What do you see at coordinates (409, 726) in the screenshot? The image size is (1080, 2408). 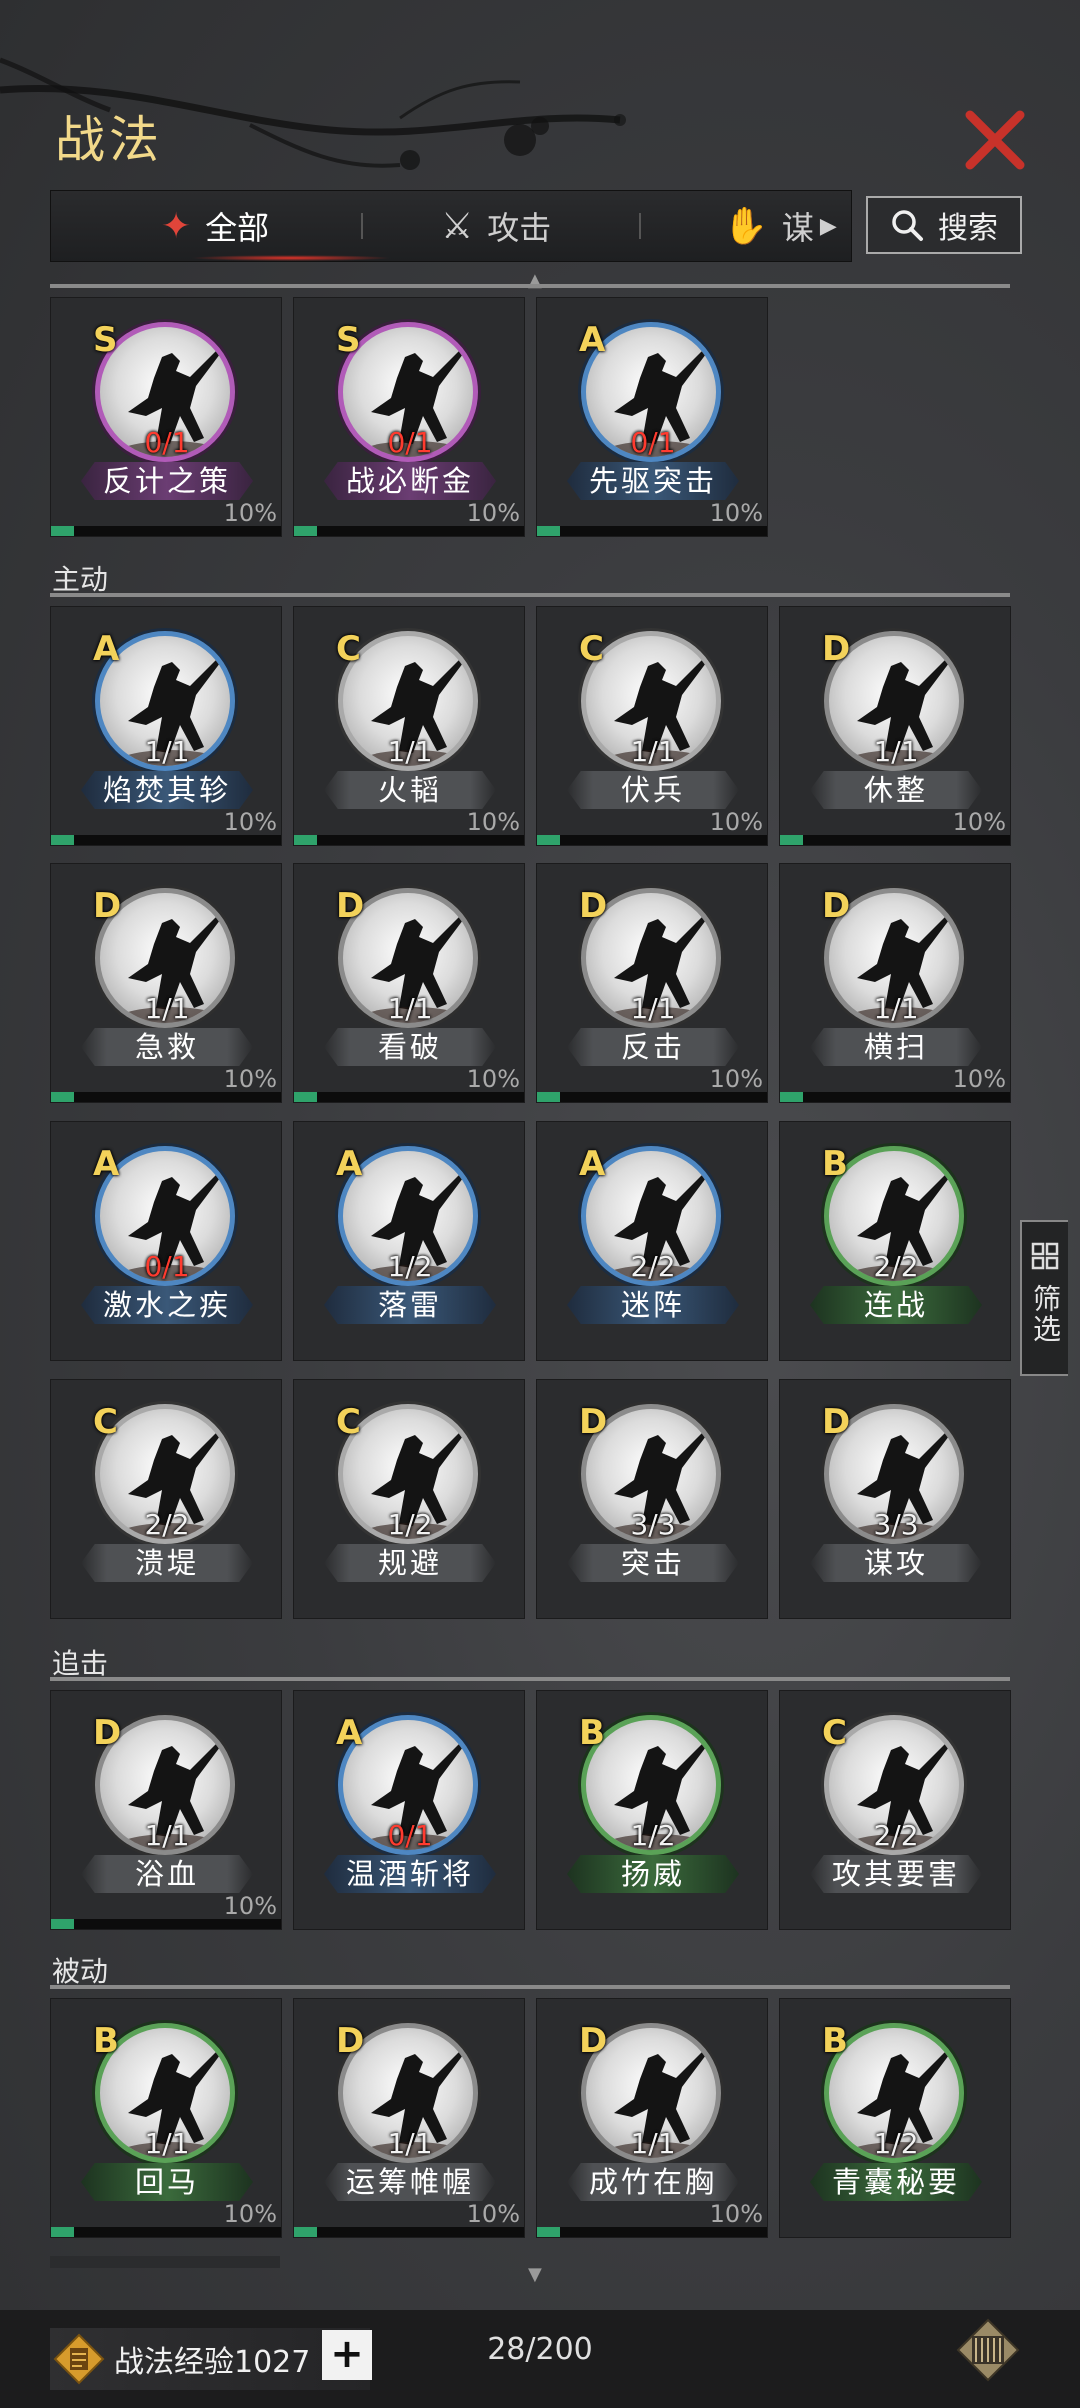 I see `tactic-card: C 1/1 火韬 10%` at bounding box center [409, 726].